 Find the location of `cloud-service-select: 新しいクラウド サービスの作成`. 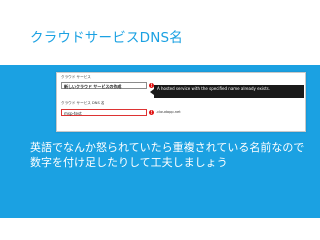

cloud-service-select: 新しいクラウド サービスの作成 is located at coordinates (104, 85).